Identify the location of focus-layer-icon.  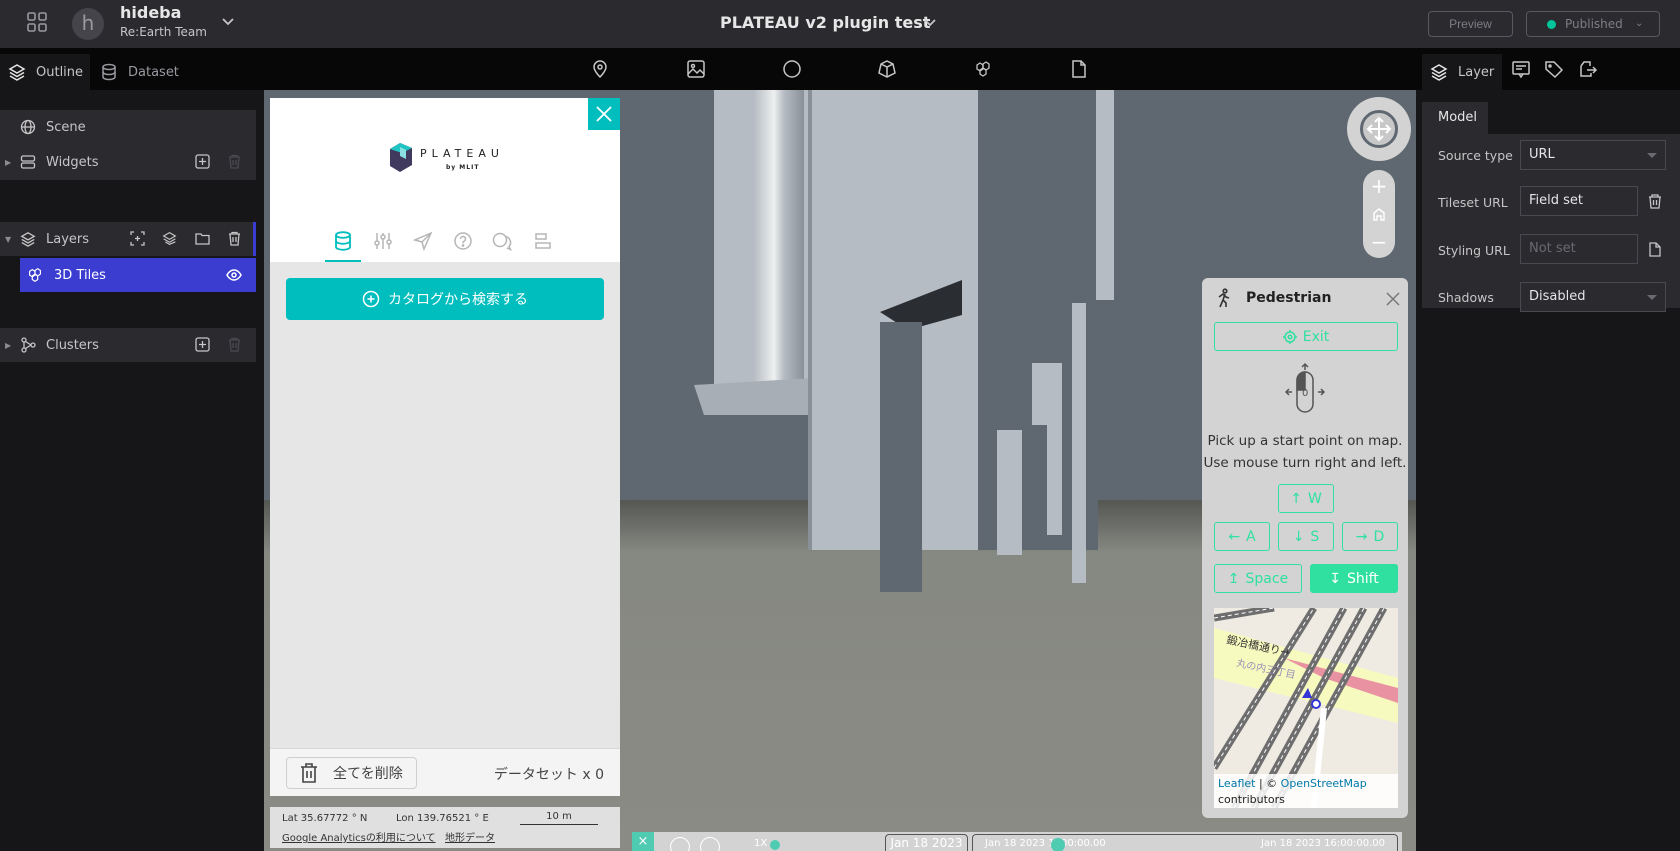
(137, 238).